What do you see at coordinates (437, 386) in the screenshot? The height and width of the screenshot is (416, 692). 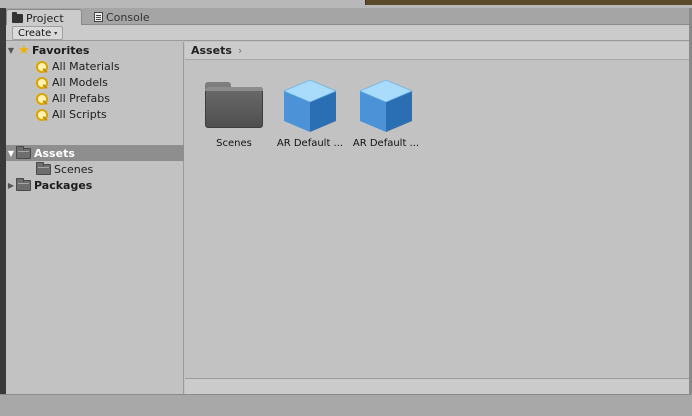 I see `asset-footer-bar` at bounding box center [437, 386].